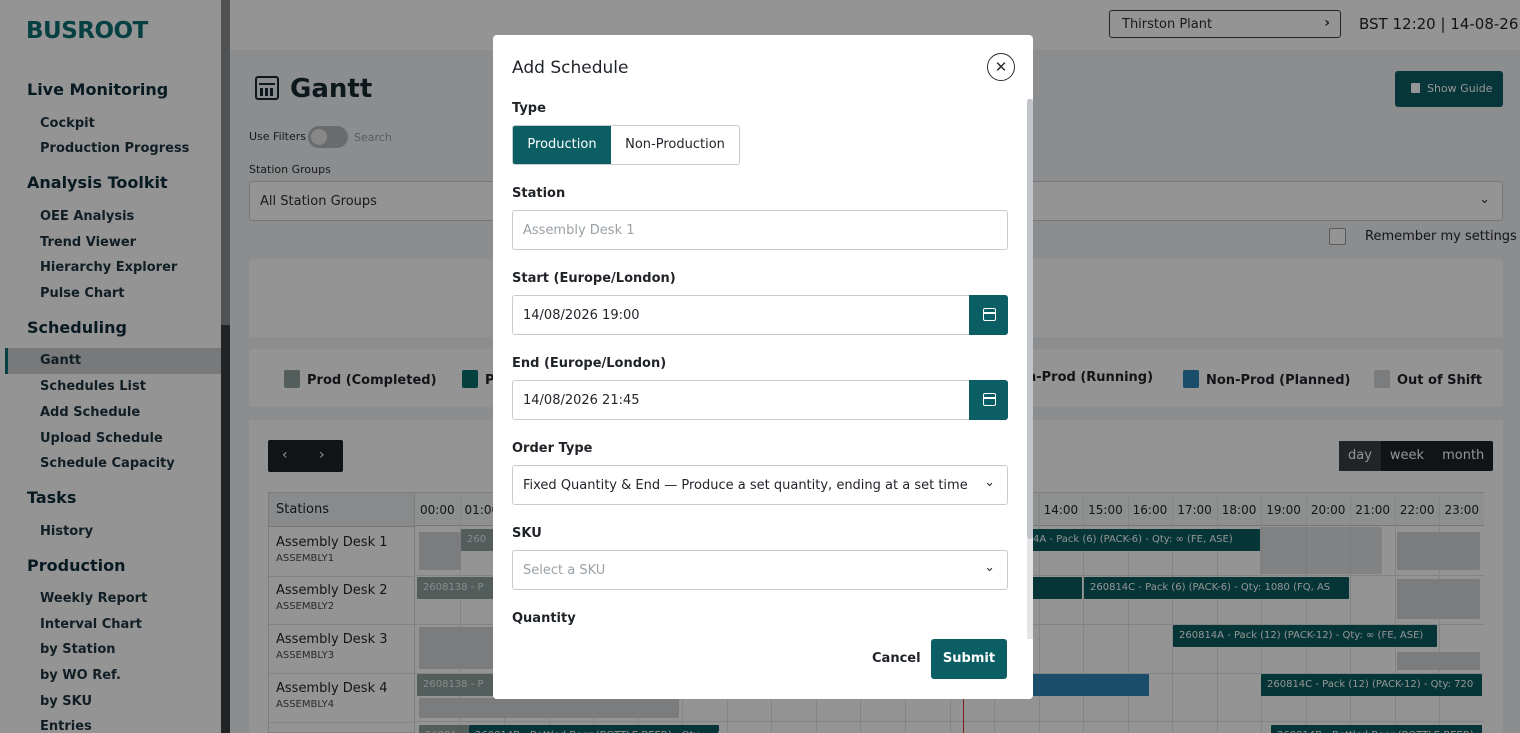  What do you see at coordinates (562, 145) in the screenshot?
I see `type-production-button: Production` at bounding box center [562, 145].